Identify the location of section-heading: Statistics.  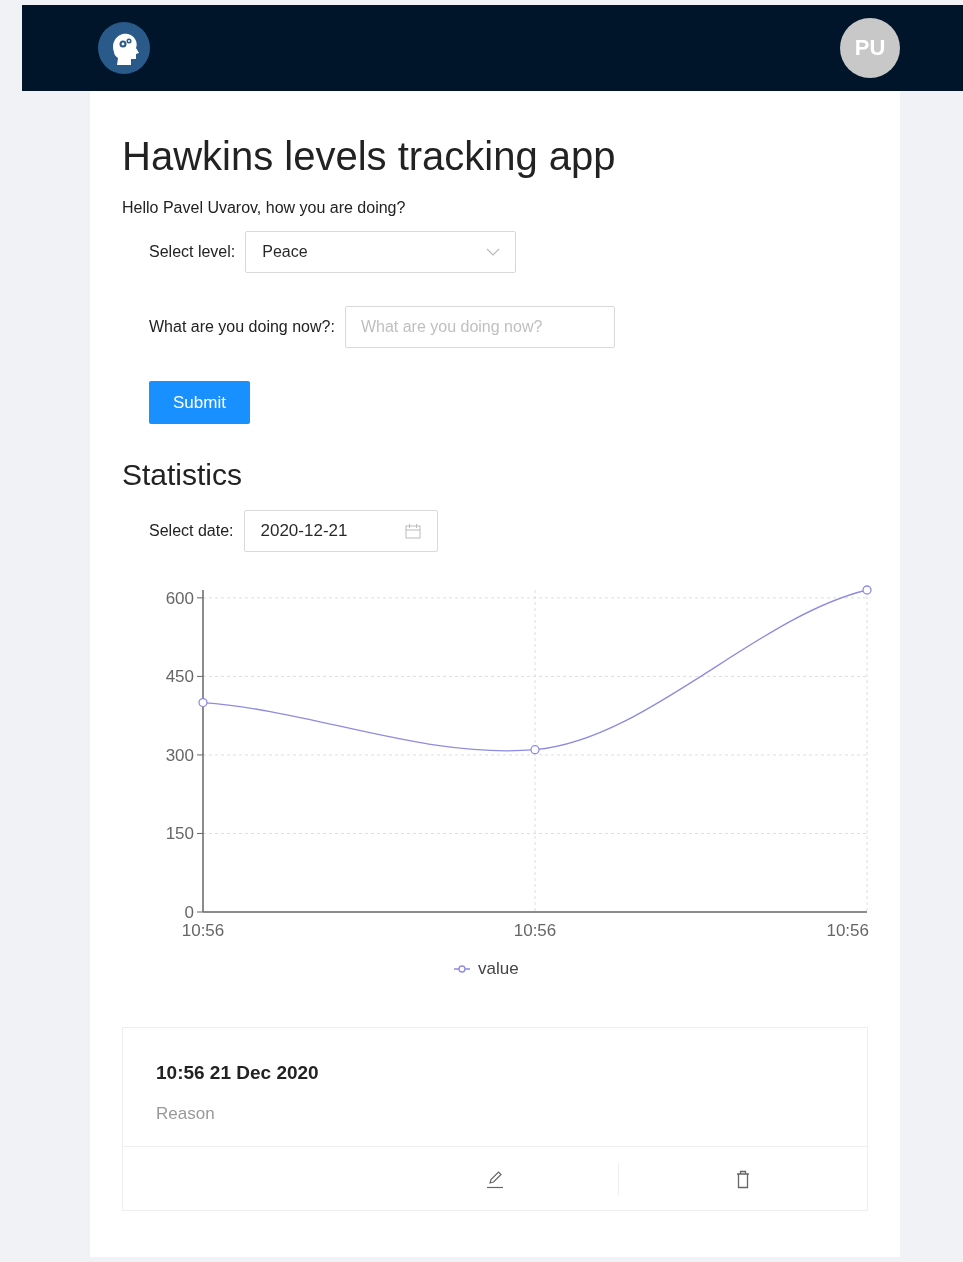
(183, 475).